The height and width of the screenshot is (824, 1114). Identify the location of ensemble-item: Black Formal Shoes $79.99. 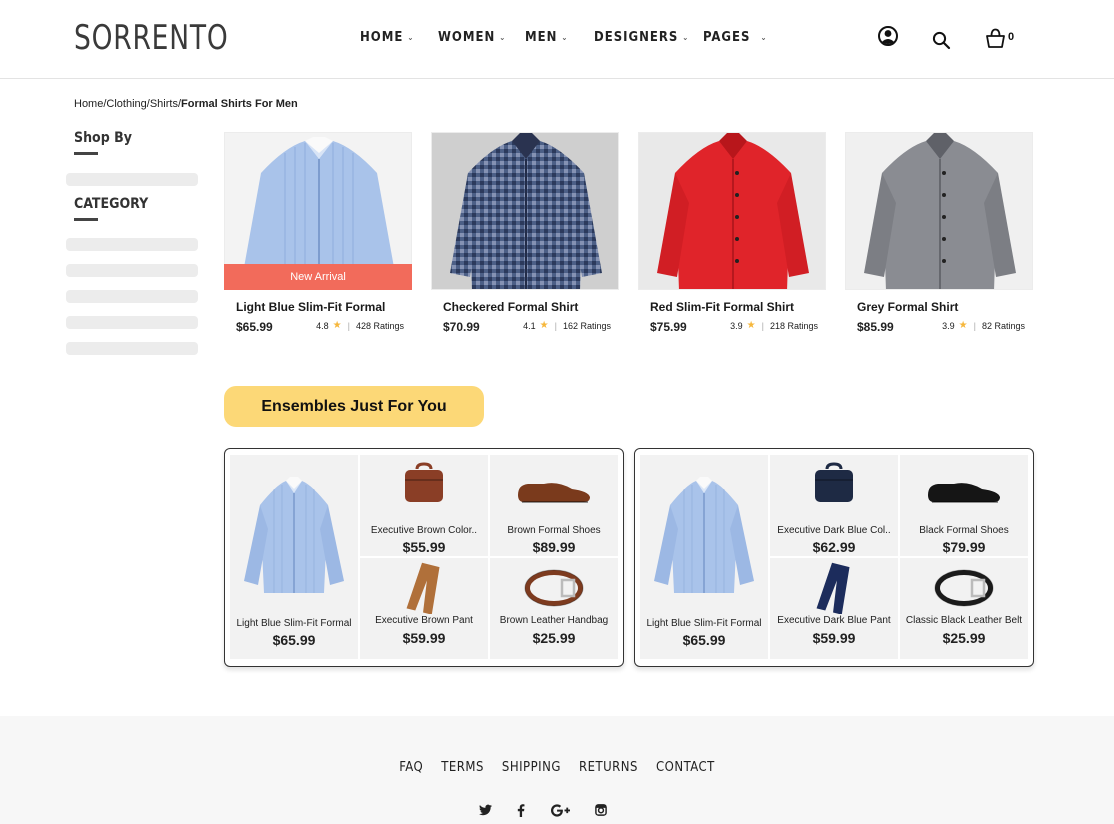
(964, 505).